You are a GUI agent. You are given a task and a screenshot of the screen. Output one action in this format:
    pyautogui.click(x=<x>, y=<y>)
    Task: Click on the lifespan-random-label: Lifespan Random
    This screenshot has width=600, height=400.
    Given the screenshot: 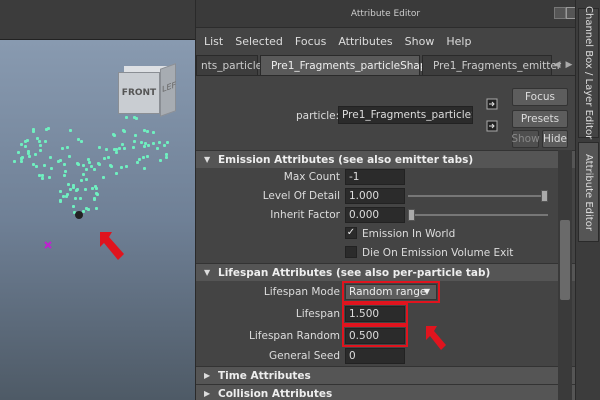 What is the action you would take?
    pyautogui.click(x=294, y=336)
    